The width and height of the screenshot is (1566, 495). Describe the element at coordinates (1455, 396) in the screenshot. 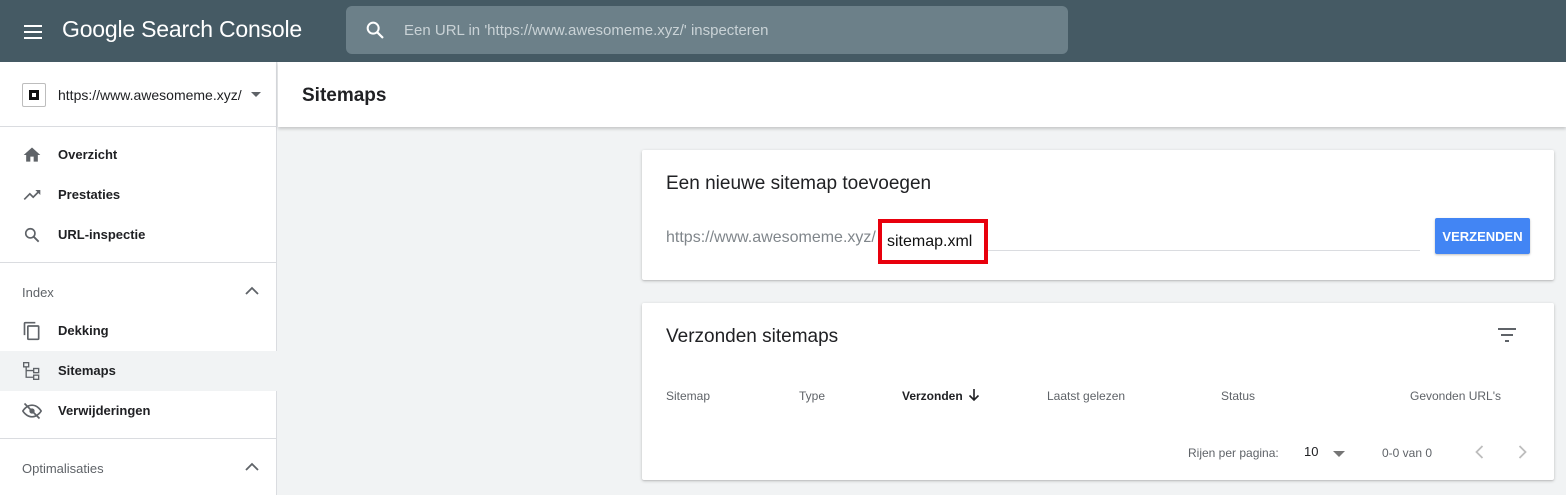

I see `column-header-gevonden-urls: Gevonden URL's` at that location.